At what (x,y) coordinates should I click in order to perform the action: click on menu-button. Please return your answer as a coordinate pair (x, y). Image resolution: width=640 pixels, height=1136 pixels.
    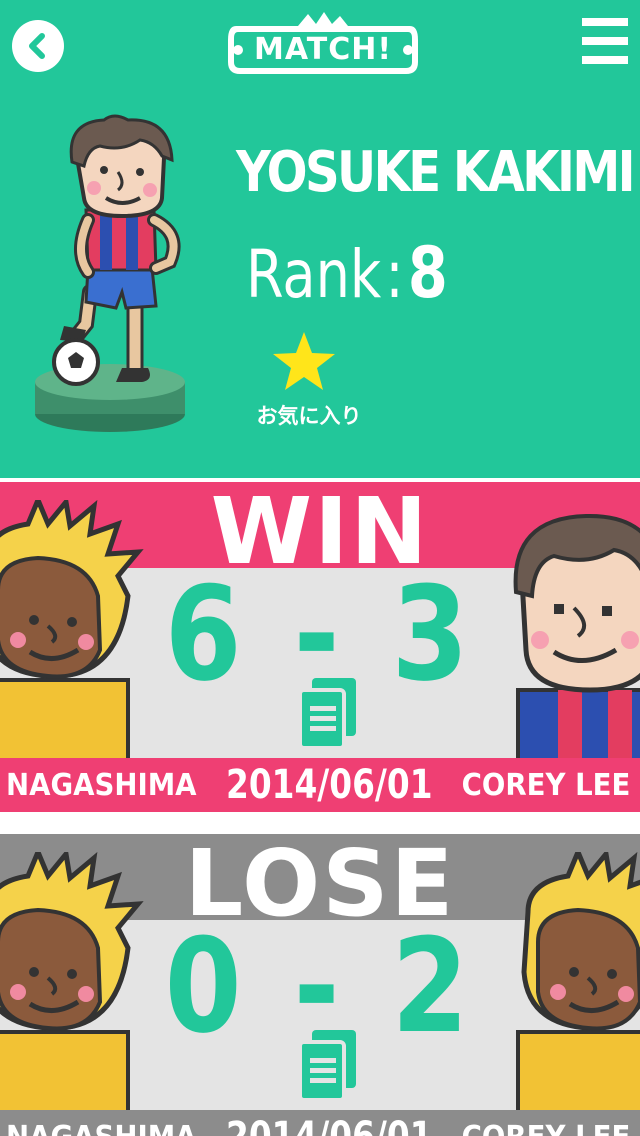
    Looking at the image, I should click on (605, 41).